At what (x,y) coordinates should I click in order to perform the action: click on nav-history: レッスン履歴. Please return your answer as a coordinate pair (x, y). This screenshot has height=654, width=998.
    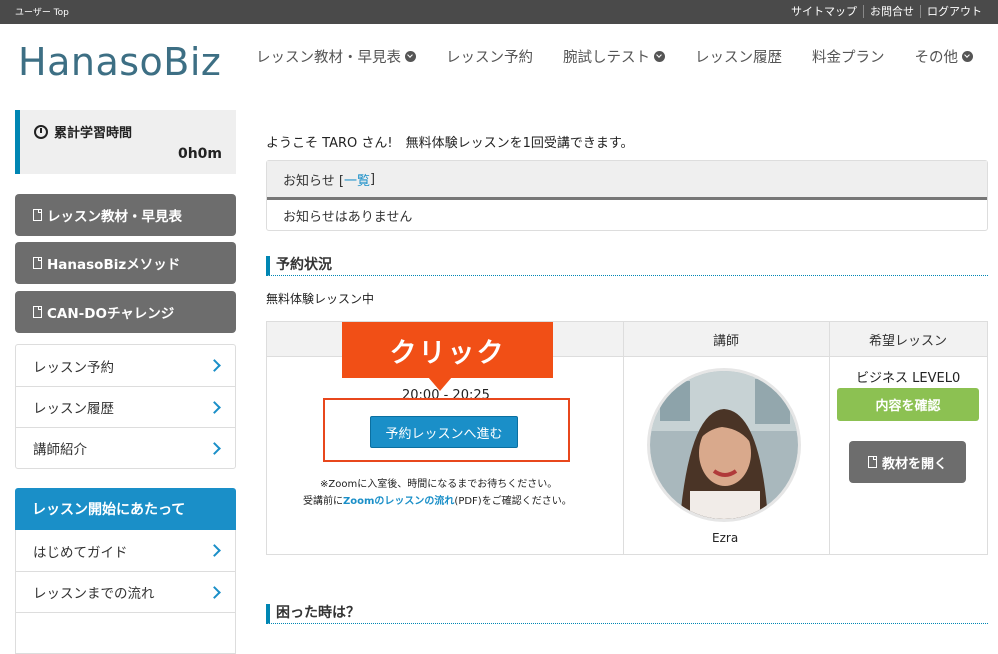
    Looking at the image, I should click on (738, 56).